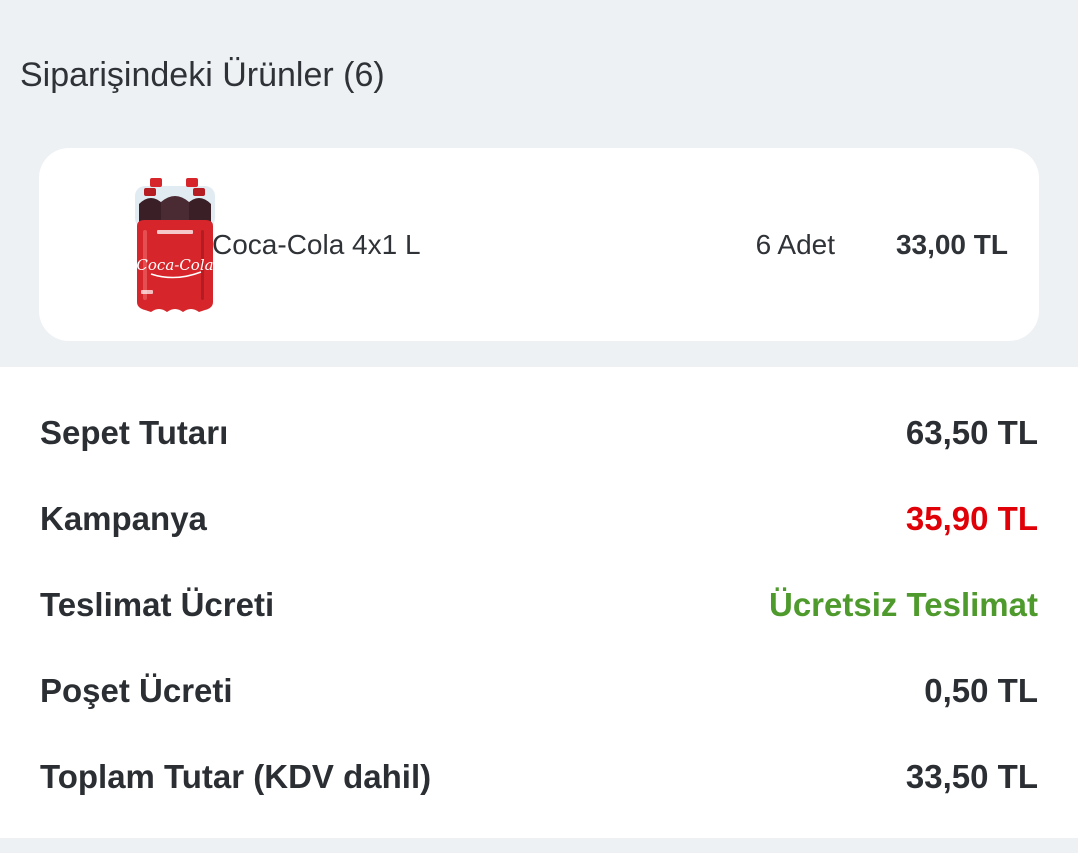  What do you see at coordinates (539, 605) in the screenshot?
I see `delivery-fee-row: Teslimat Ücreti Ücretsiz Teslimat` at bounding box center [539, 605].